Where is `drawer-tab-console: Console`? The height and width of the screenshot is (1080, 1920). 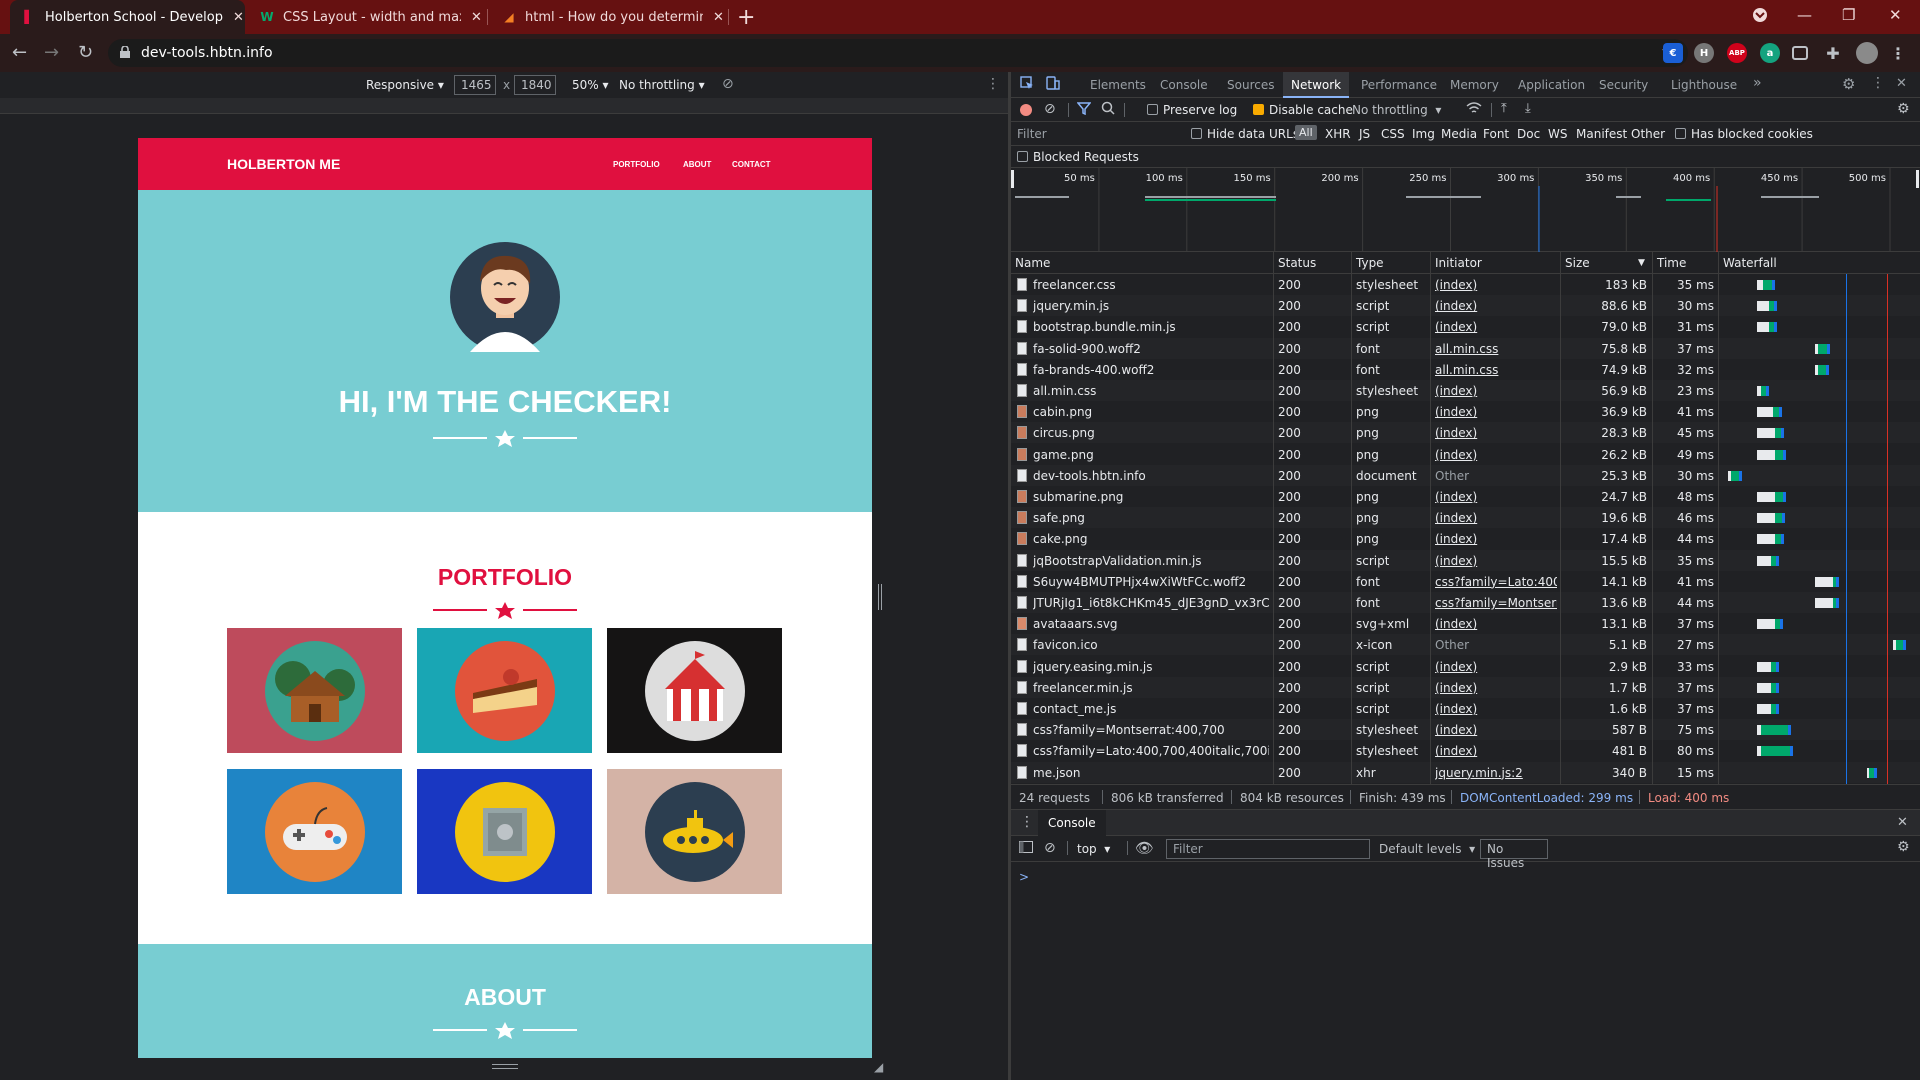
drawer-tab-console: Console is located at coordinates (1072, 823).